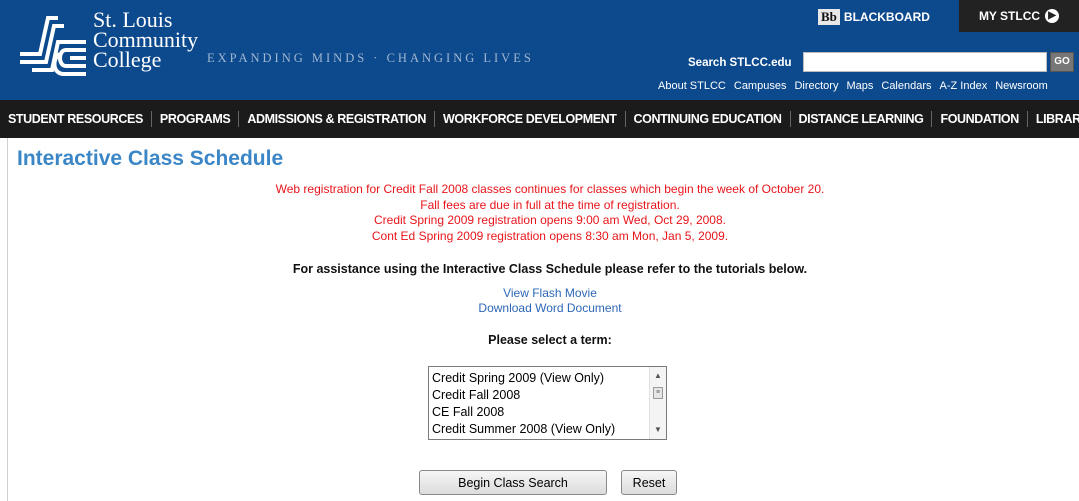 The image size is (1079, 501). What do you see at coordinates (53, 48) in the screenshot?
I see `stlcc-logo-icon` at bounding box center [53, 48].